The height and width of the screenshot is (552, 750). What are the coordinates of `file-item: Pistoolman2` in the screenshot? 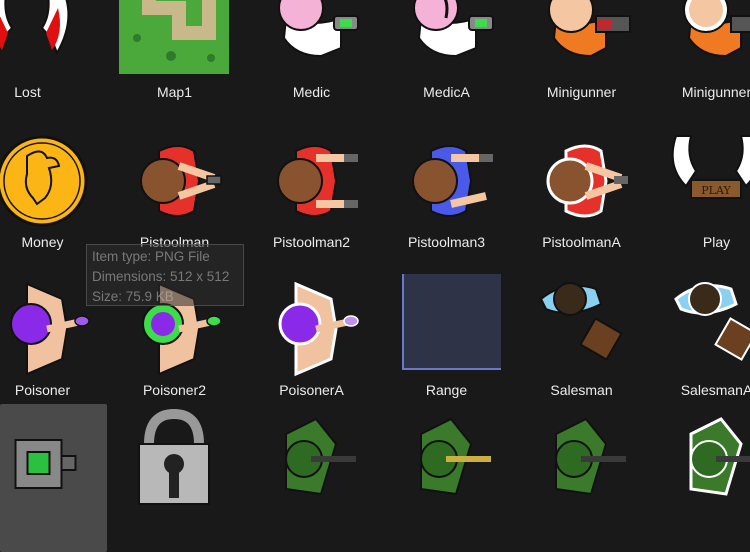 It's located at (311, 200).